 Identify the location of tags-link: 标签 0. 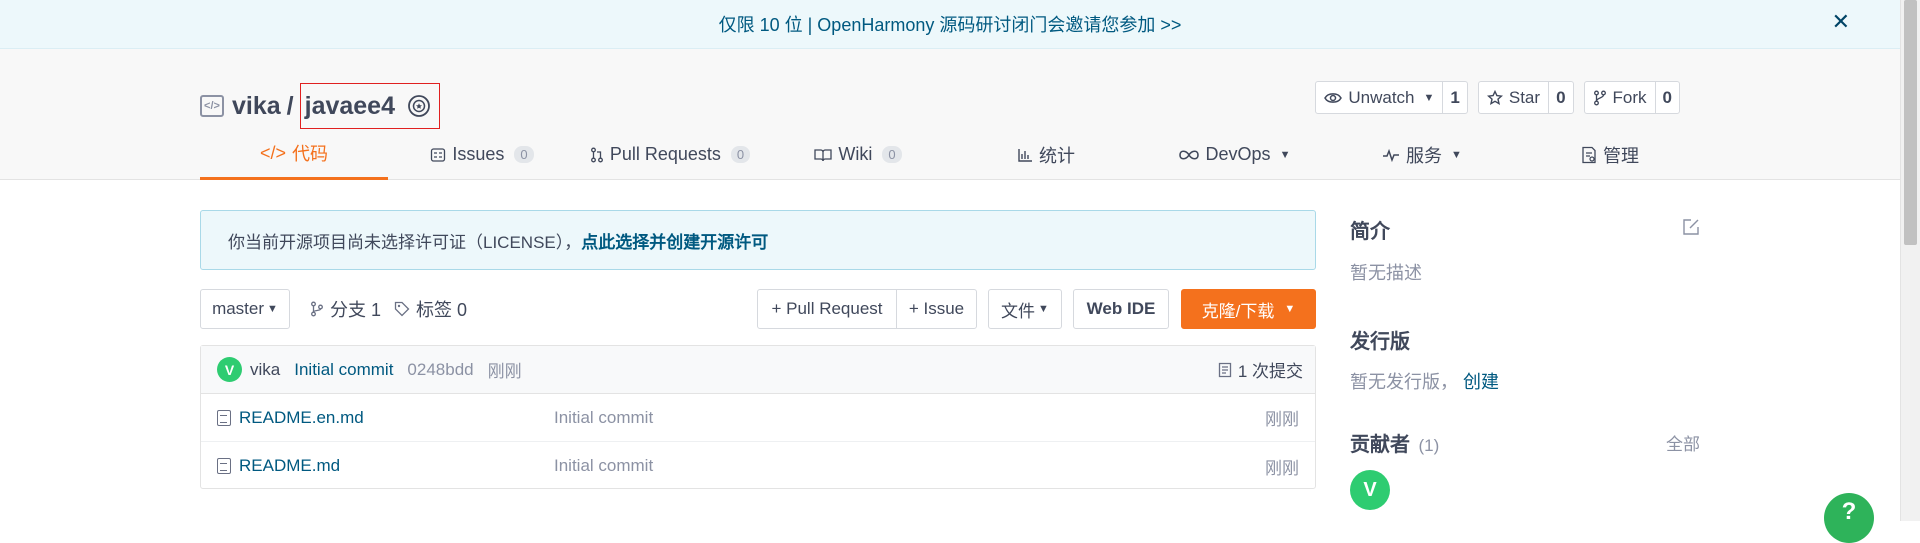
(430, 309).